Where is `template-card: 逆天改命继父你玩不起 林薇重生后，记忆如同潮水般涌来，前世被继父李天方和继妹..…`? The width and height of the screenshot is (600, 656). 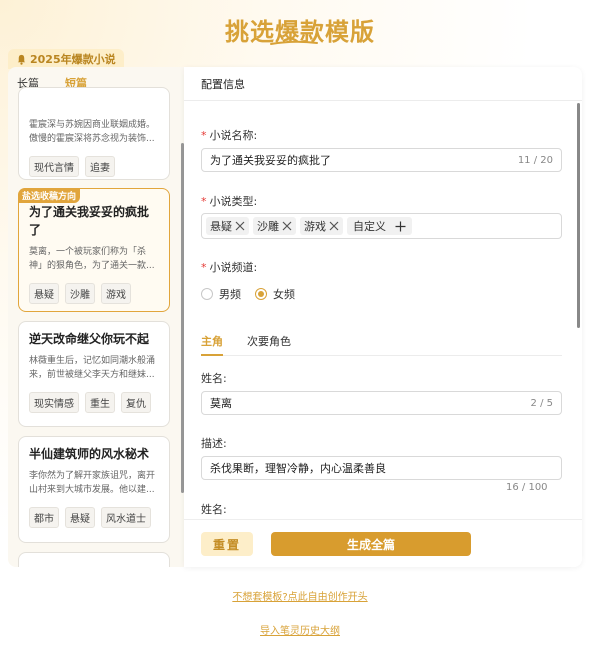
template-card: 逆天改命继父你玩不起 林薇重生后，记忆如同潮水般涌来，前世被继父李天方和继妹..… is located at coordinates (94, 374).